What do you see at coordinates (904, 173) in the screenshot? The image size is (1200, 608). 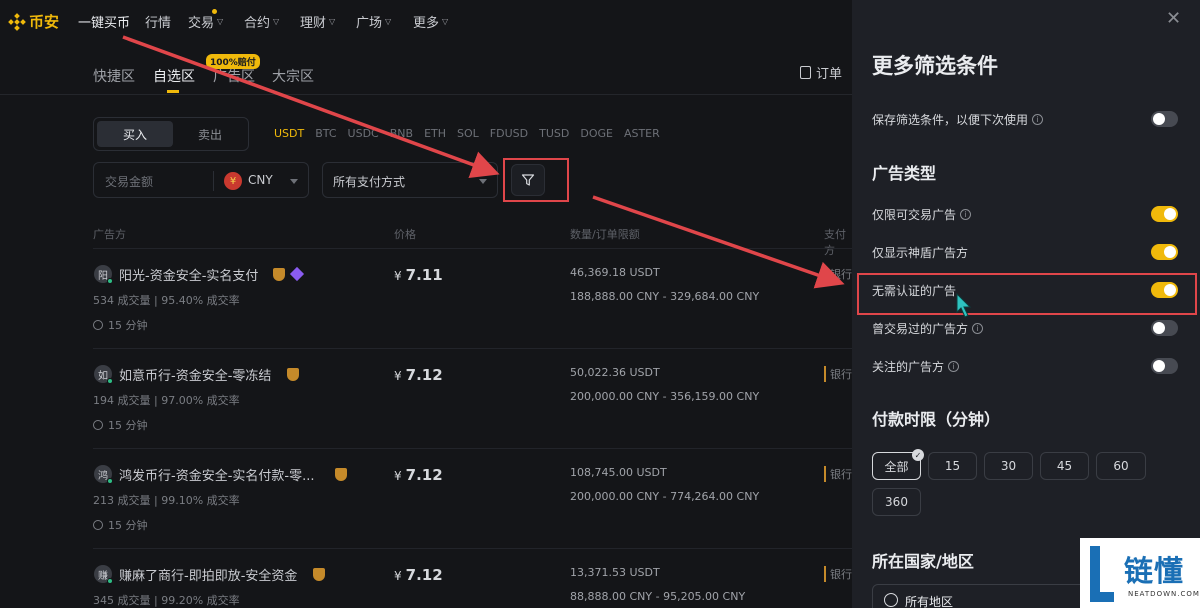 I see `ad-type-heading: 广告类型` at bounding box center [904, 173].